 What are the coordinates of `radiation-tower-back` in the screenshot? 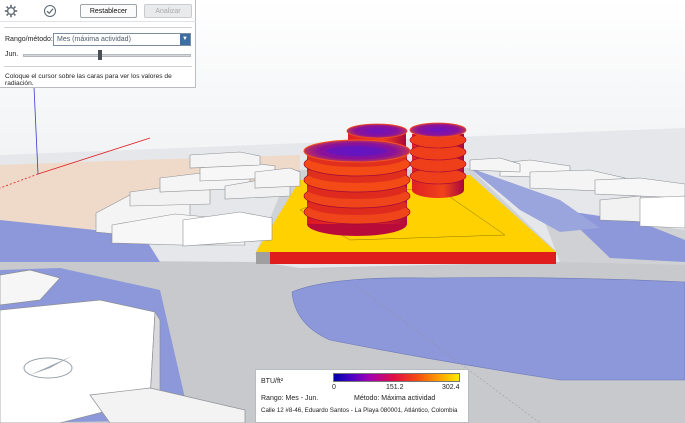 It's located at (438, 160).